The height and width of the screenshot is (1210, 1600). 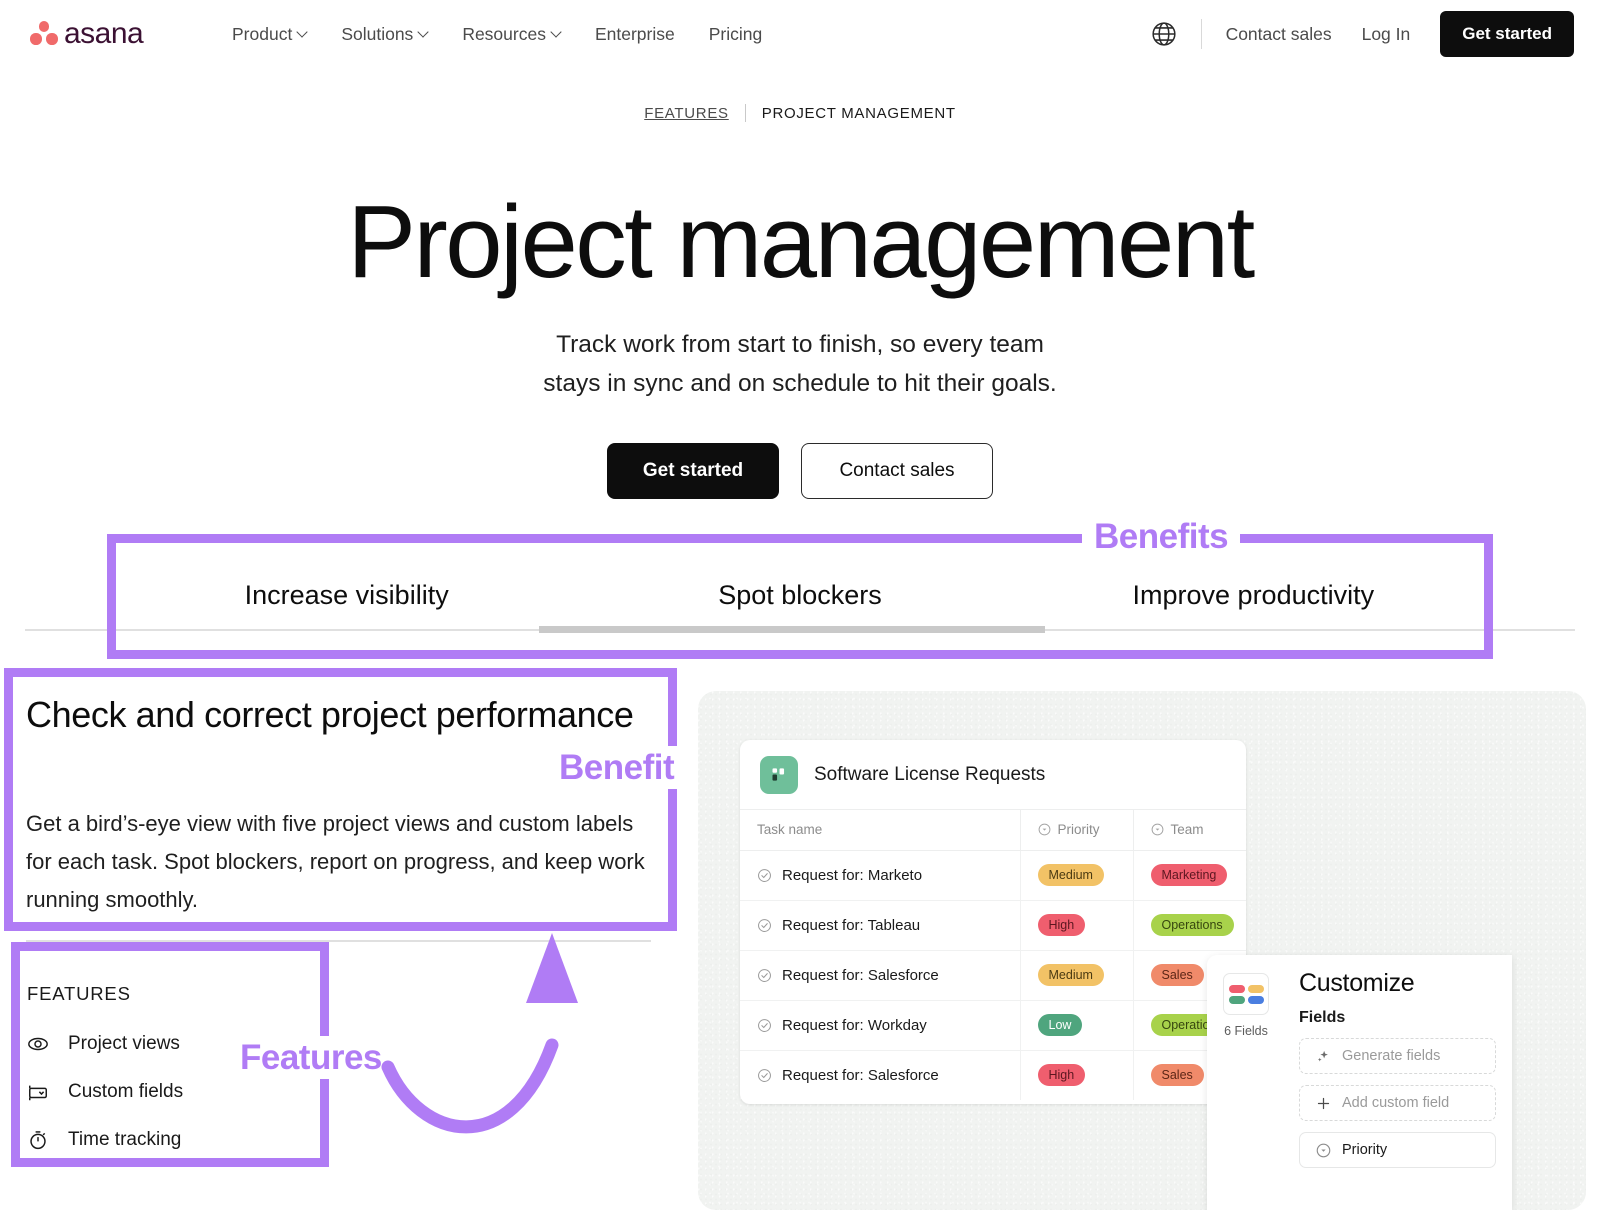 What do you see at coordinates (1357, 983) in the screenshot?
I see `customize-title: Customize` at bounding box center [1357, 983].